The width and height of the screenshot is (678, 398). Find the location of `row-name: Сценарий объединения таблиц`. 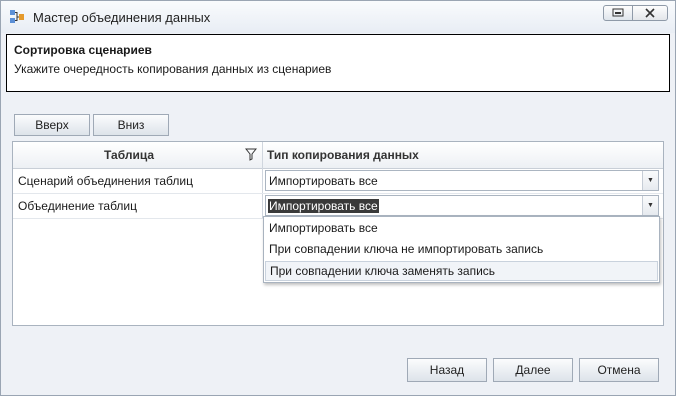

row-name: Сценарий объединения таблиц is located at coordinates (105, 181).